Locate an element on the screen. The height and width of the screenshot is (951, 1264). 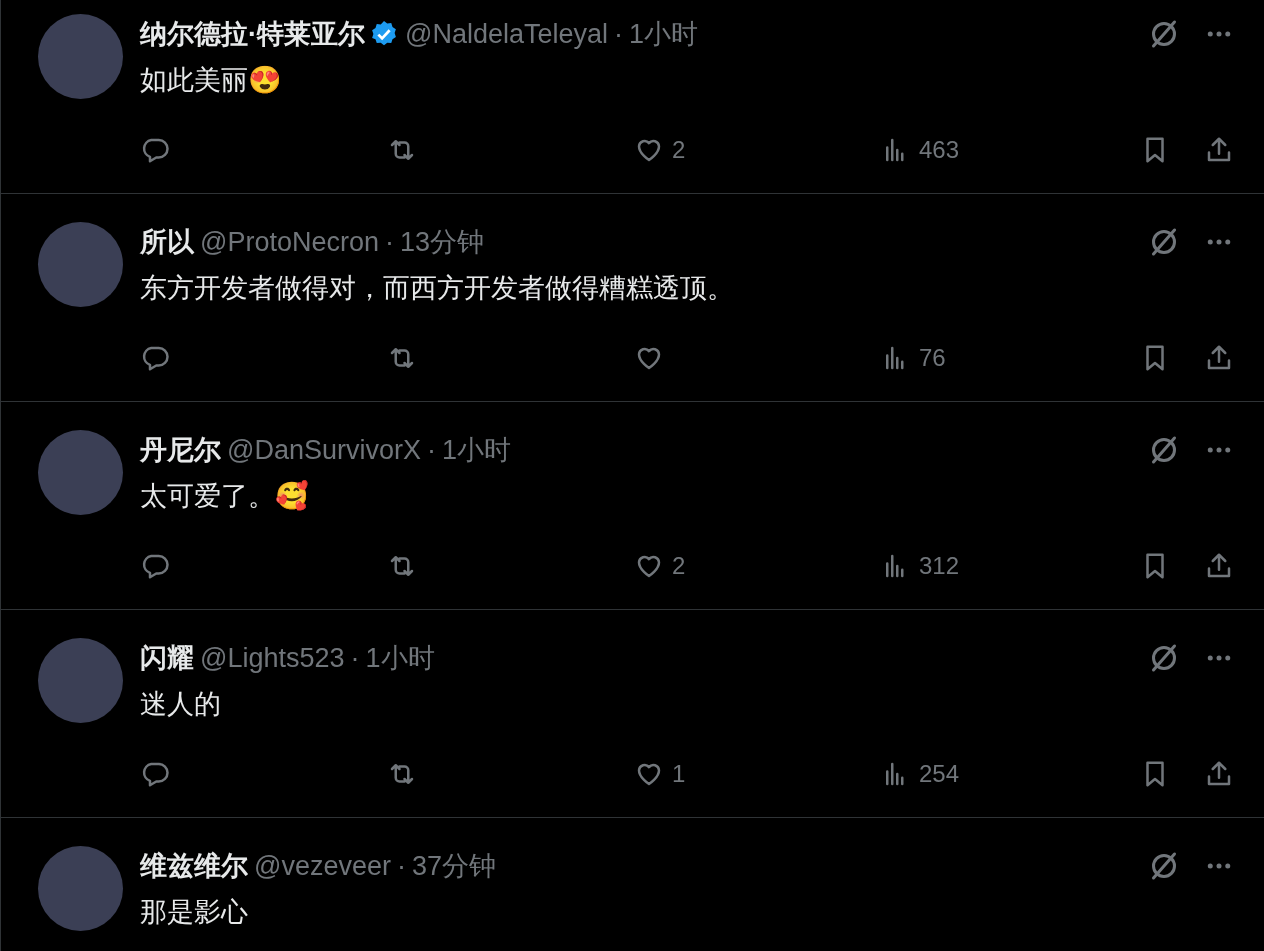
view-count: 254 is located at coordinates (939, 774).